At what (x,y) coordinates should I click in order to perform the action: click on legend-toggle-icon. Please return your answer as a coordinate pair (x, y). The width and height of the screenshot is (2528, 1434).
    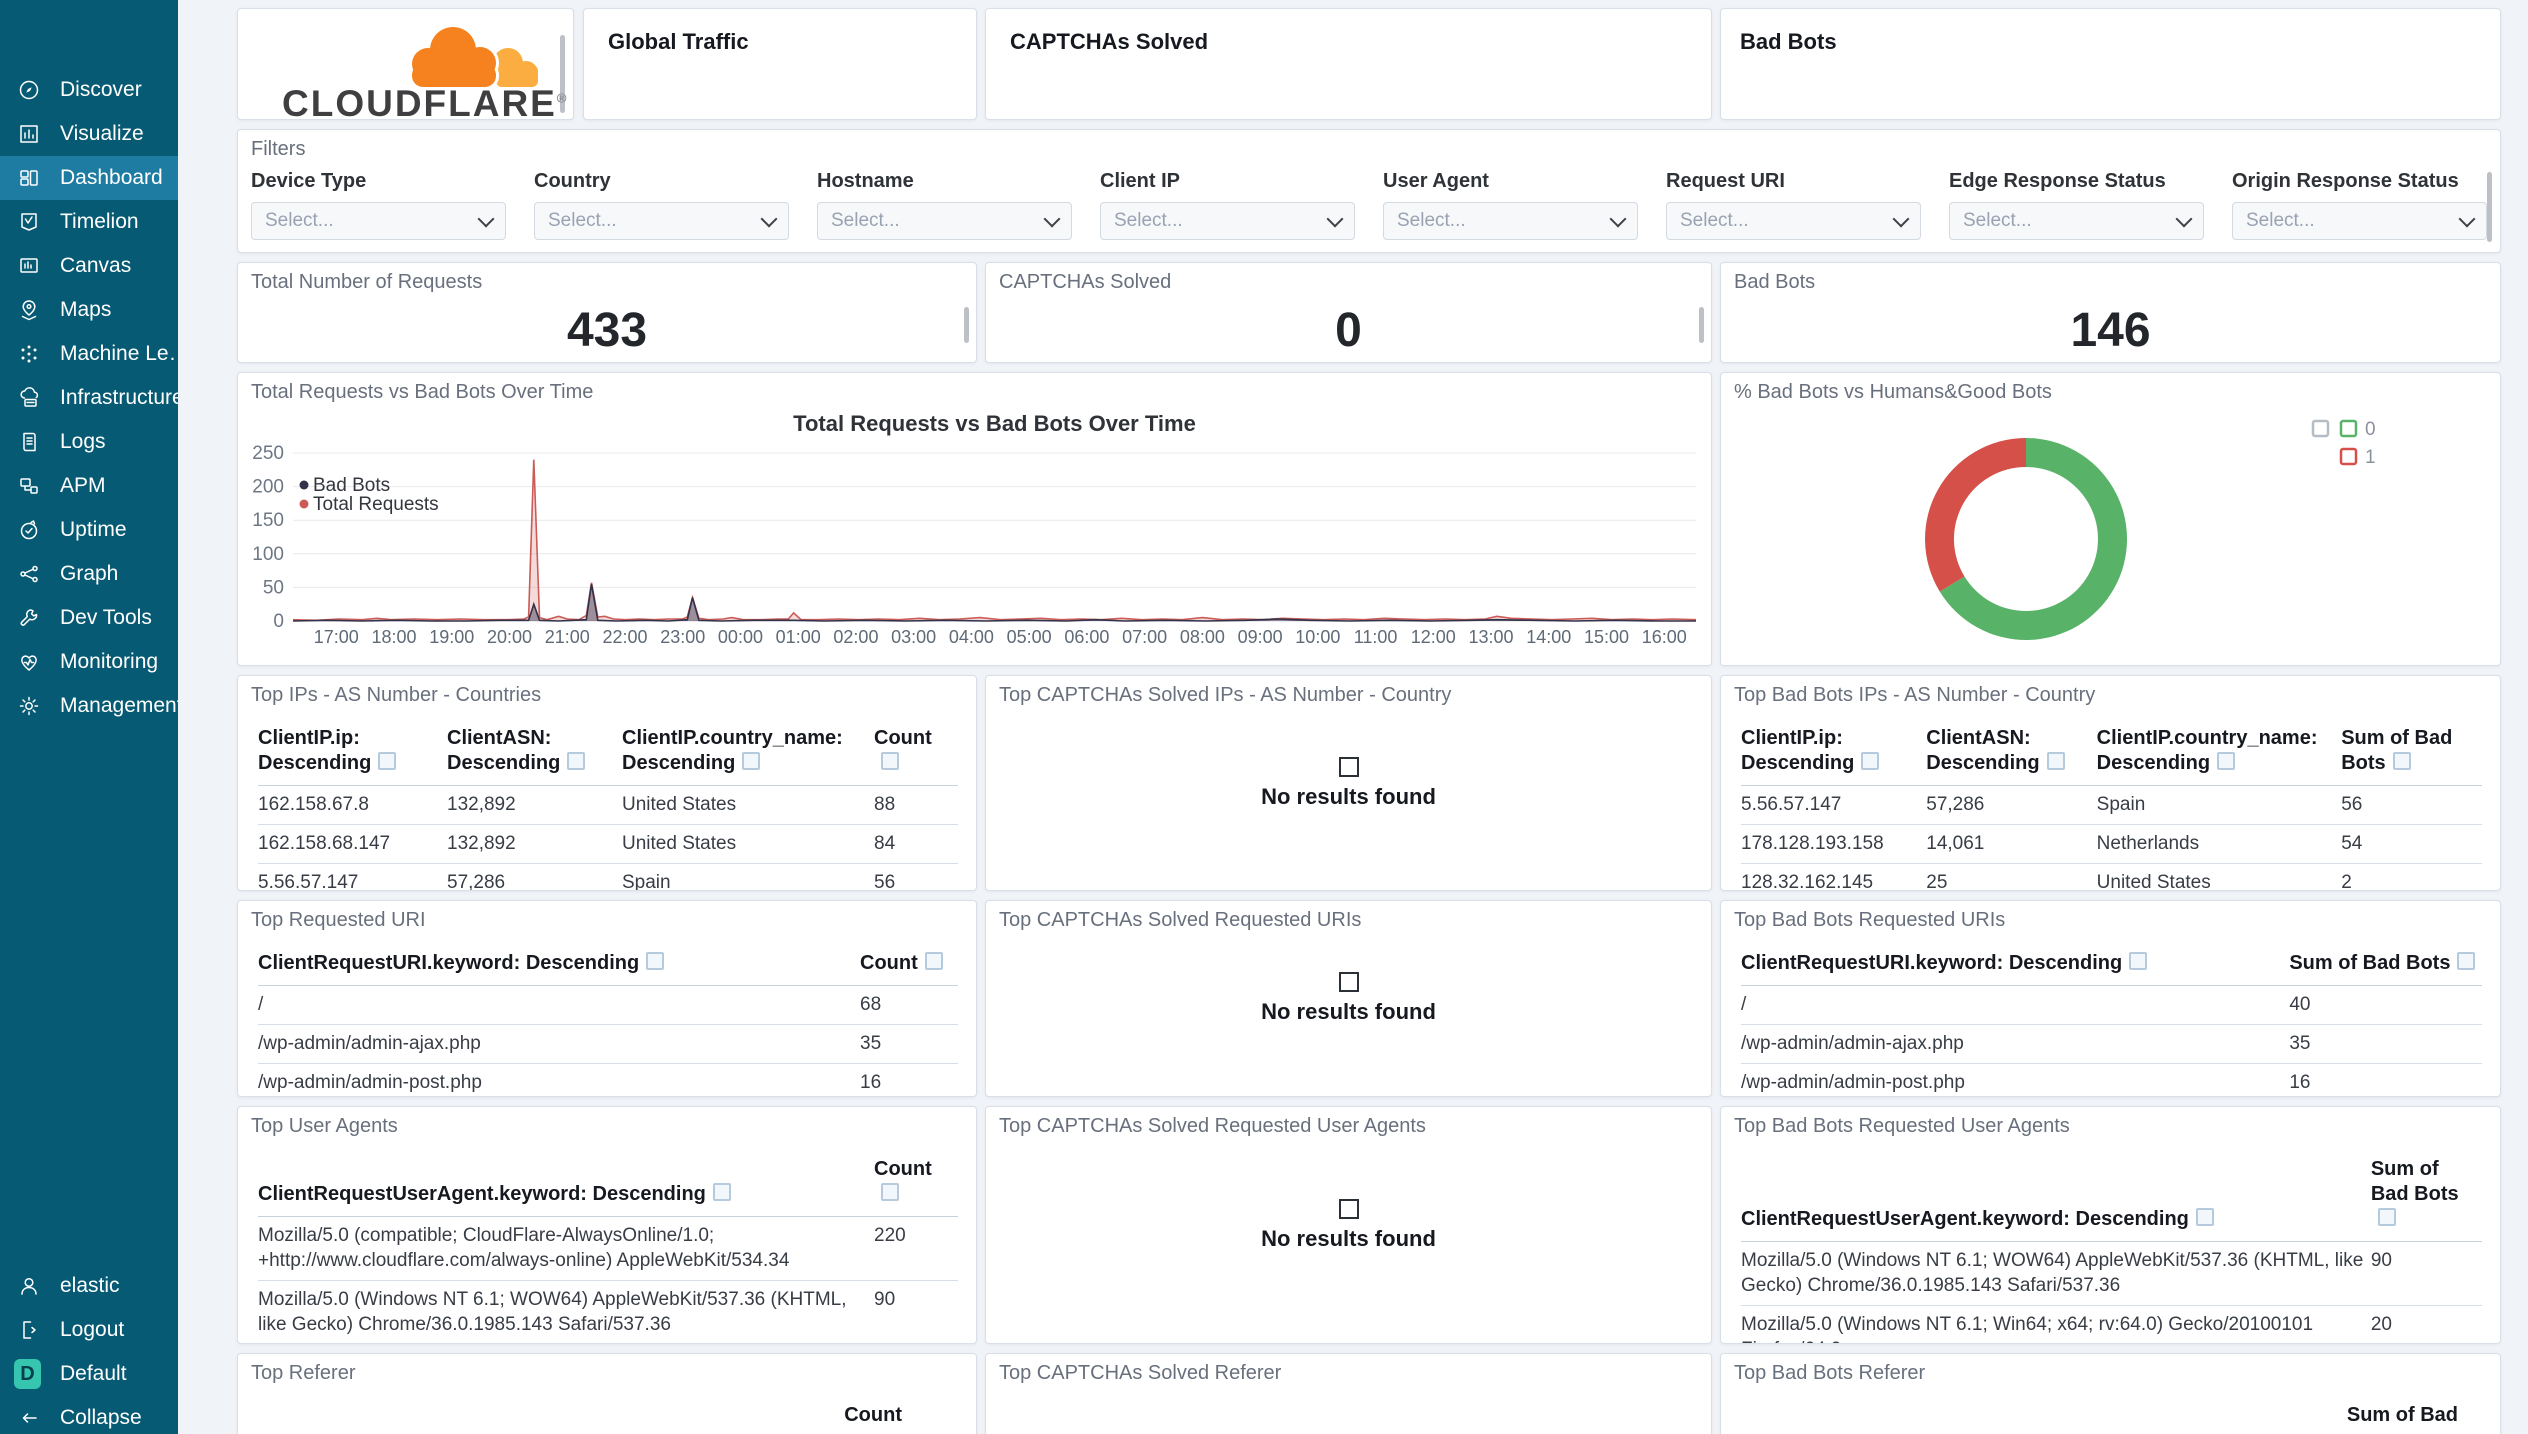
    Looking at the image, I should click on (2320, 428).